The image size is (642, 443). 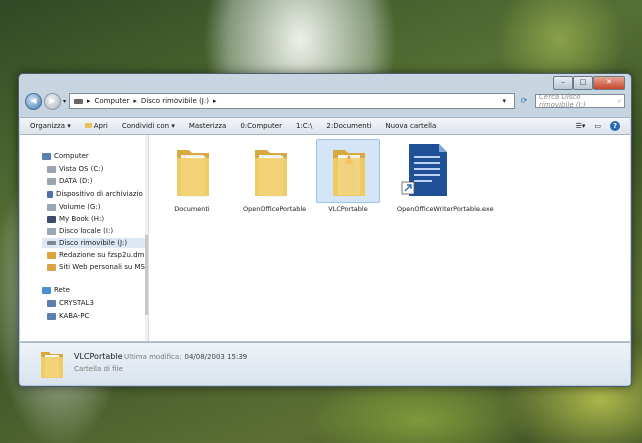 I want to click on maximize-button: □, so click(x=583, y=83).